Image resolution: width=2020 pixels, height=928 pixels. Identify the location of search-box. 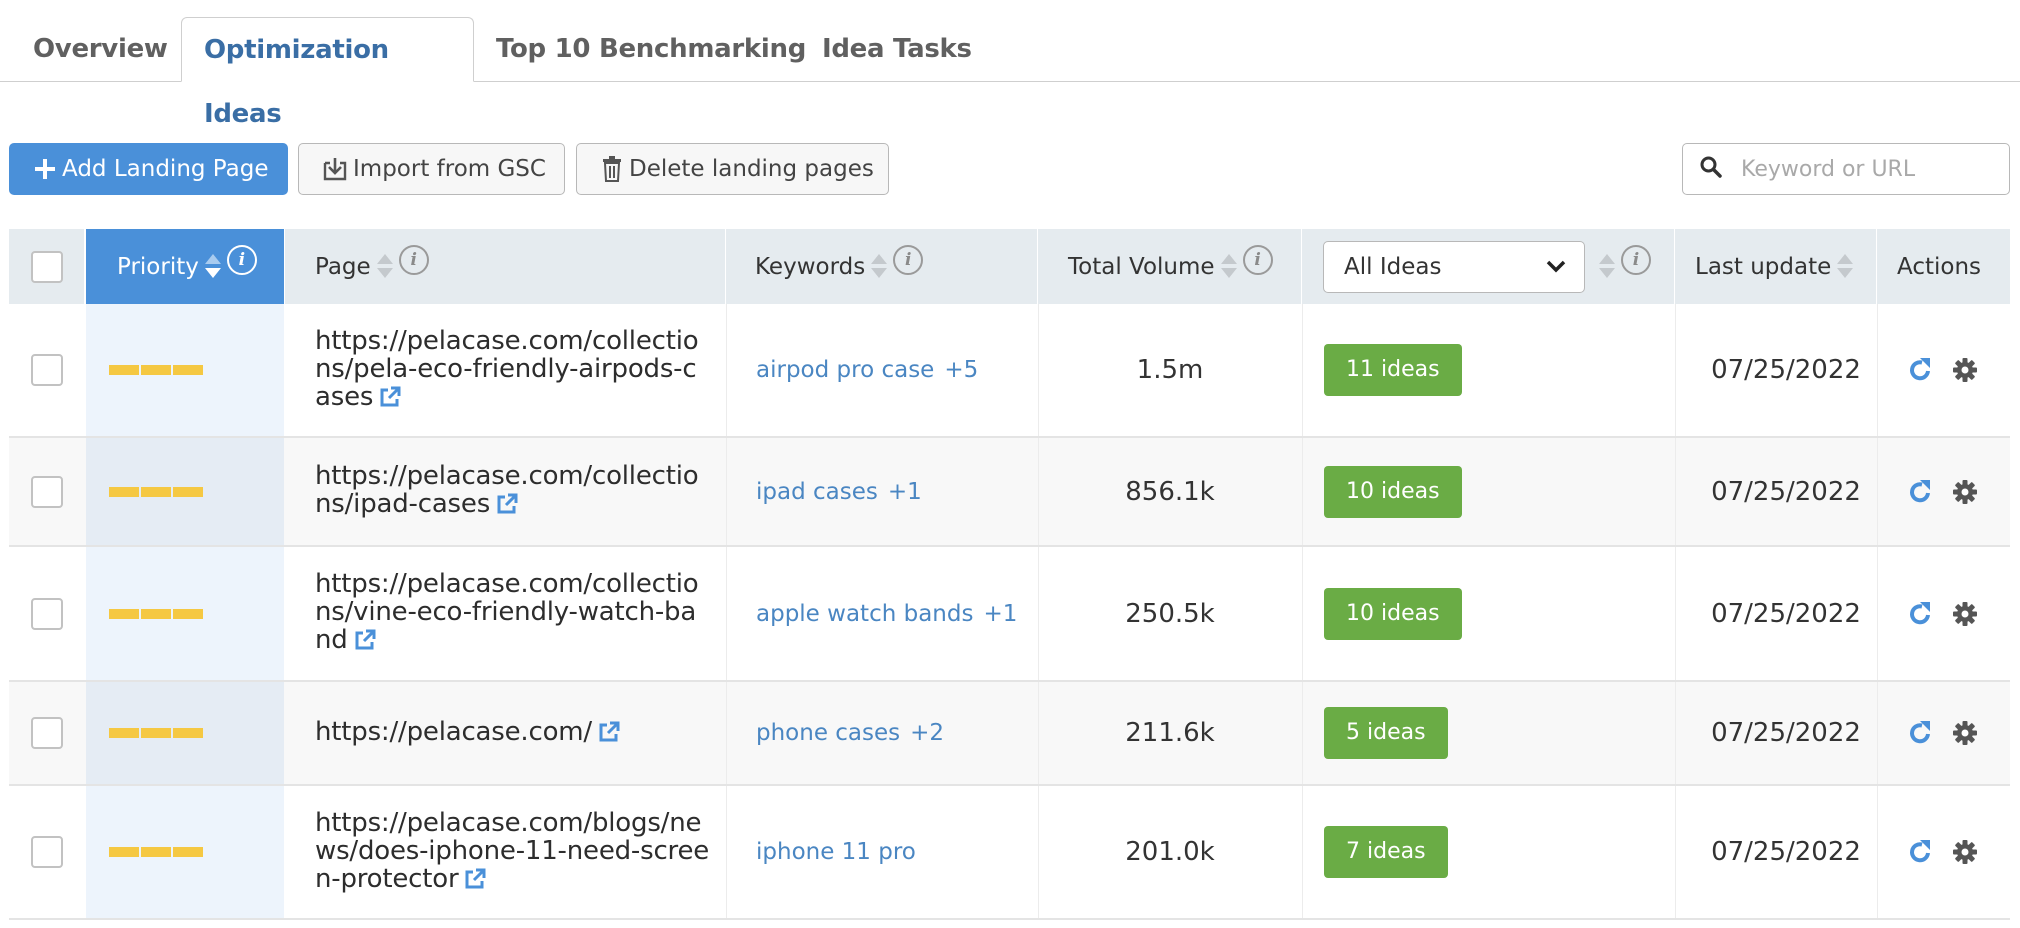
(1846, 169).